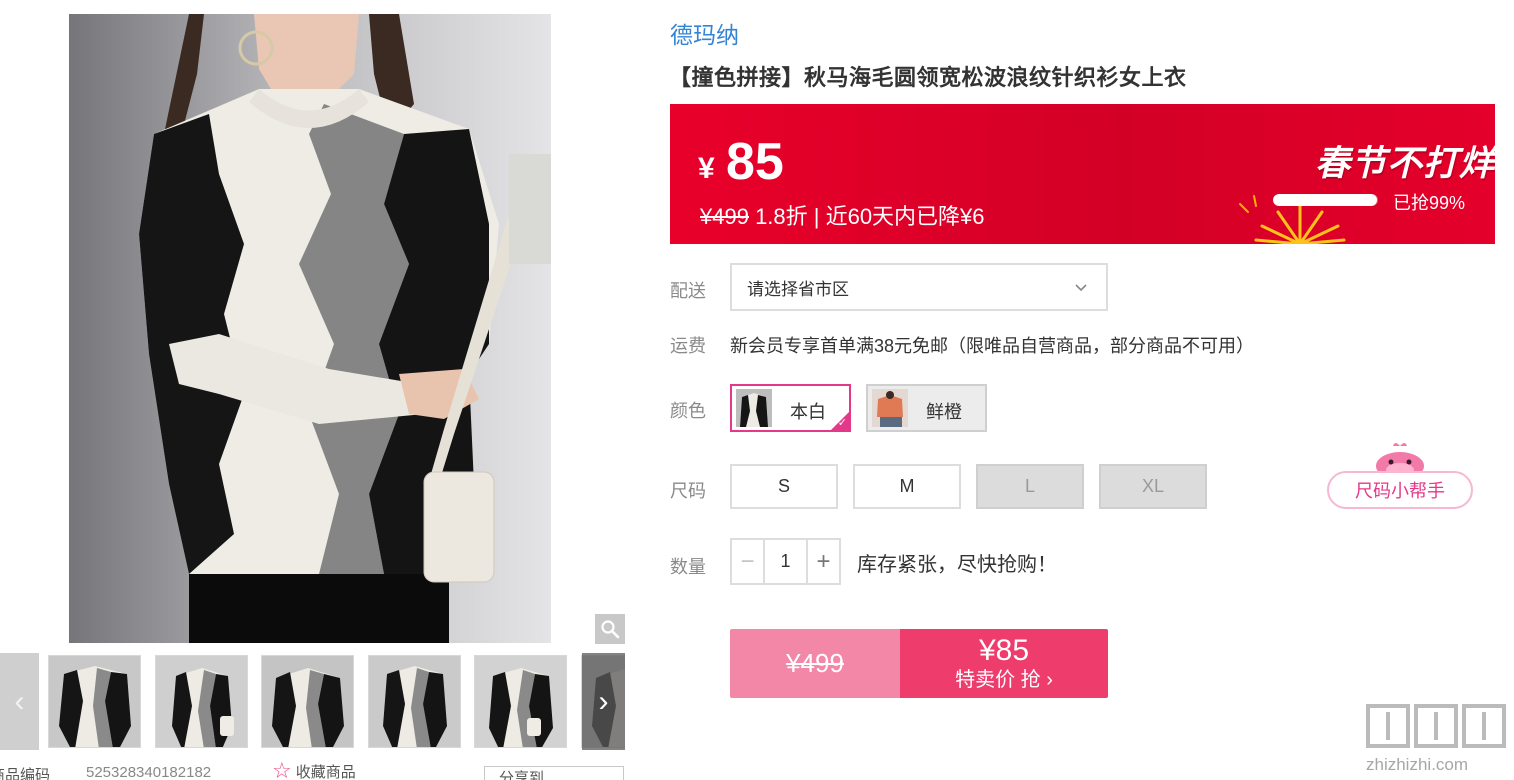  I want to click on sold-progress-bar, so click(1325, 200).